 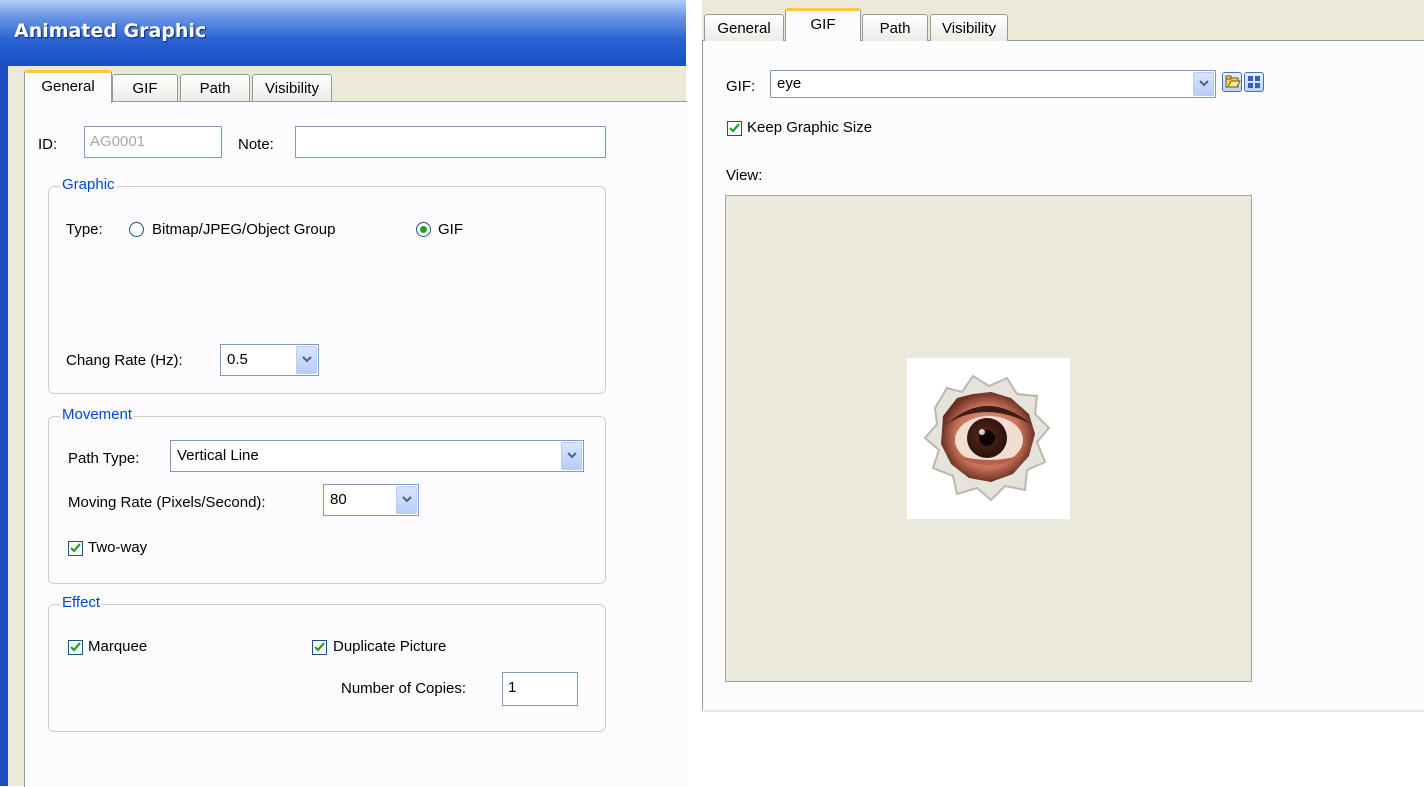 What do you see at coordinates (1232, 82) in the screenshot?
I see `open-folder-icon` at bounding box center [1232, 82].